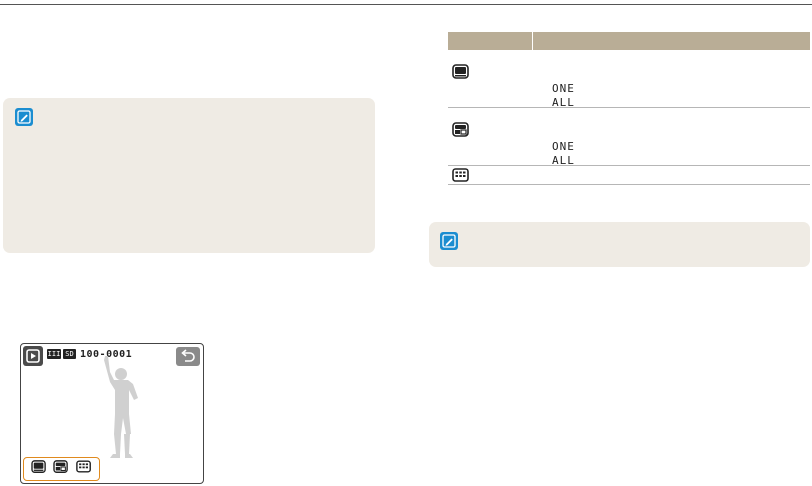  Describe the element at coordinates (33, 356) in the screenshot. I see `playback-mode-icon` at that location.